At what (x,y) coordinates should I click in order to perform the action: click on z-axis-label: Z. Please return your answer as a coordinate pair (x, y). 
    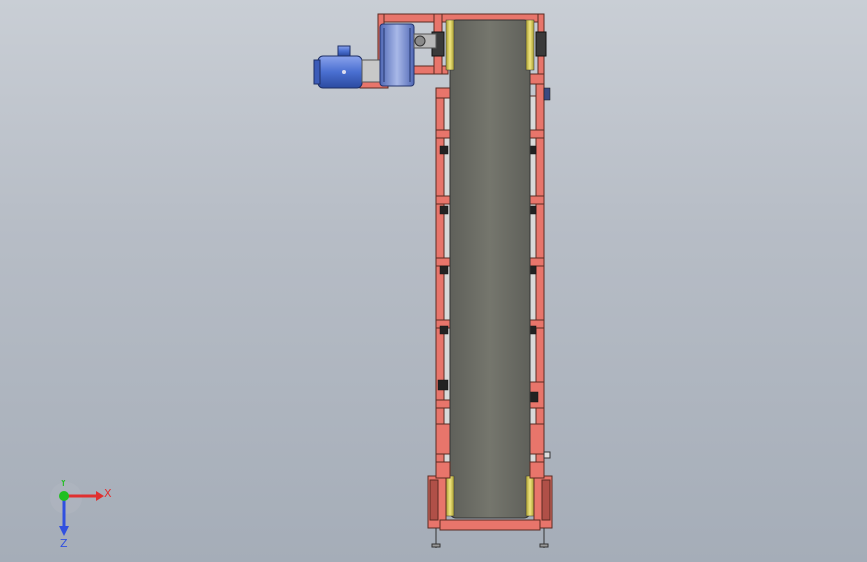
    Looking at the image, I should click on (64, 543).